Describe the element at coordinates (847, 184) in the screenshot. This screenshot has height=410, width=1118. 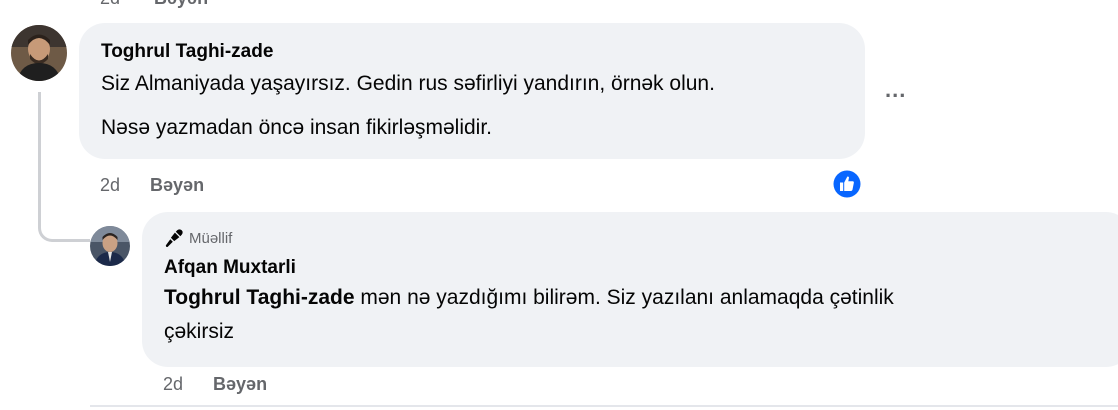
I see `like-reaction-icon` at that location.